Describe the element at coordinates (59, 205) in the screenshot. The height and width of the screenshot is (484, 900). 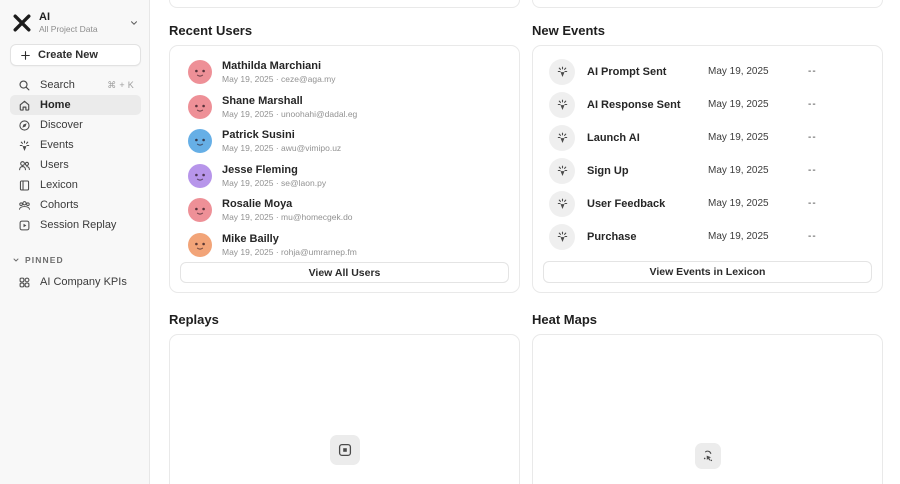
I see `sidebar-item-label: Cohorts` at that location.